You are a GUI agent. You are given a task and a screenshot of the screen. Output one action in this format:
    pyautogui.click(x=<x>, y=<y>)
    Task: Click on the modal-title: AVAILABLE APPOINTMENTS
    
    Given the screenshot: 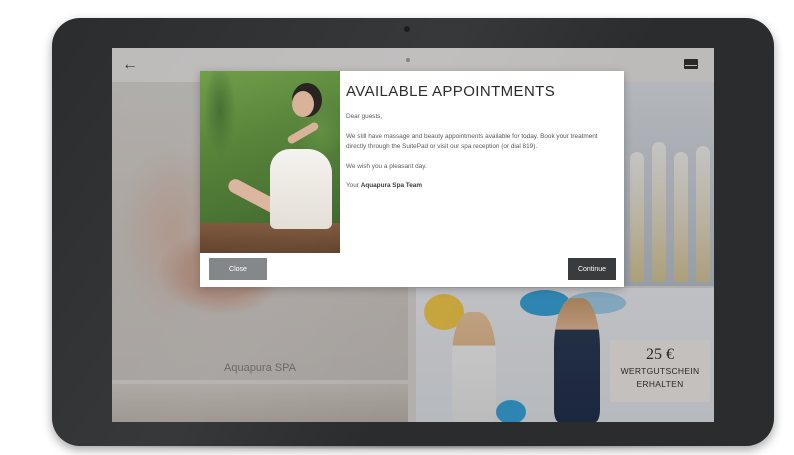 What is the action you would take?
    pyautogui.click(x=451, y=91)
    